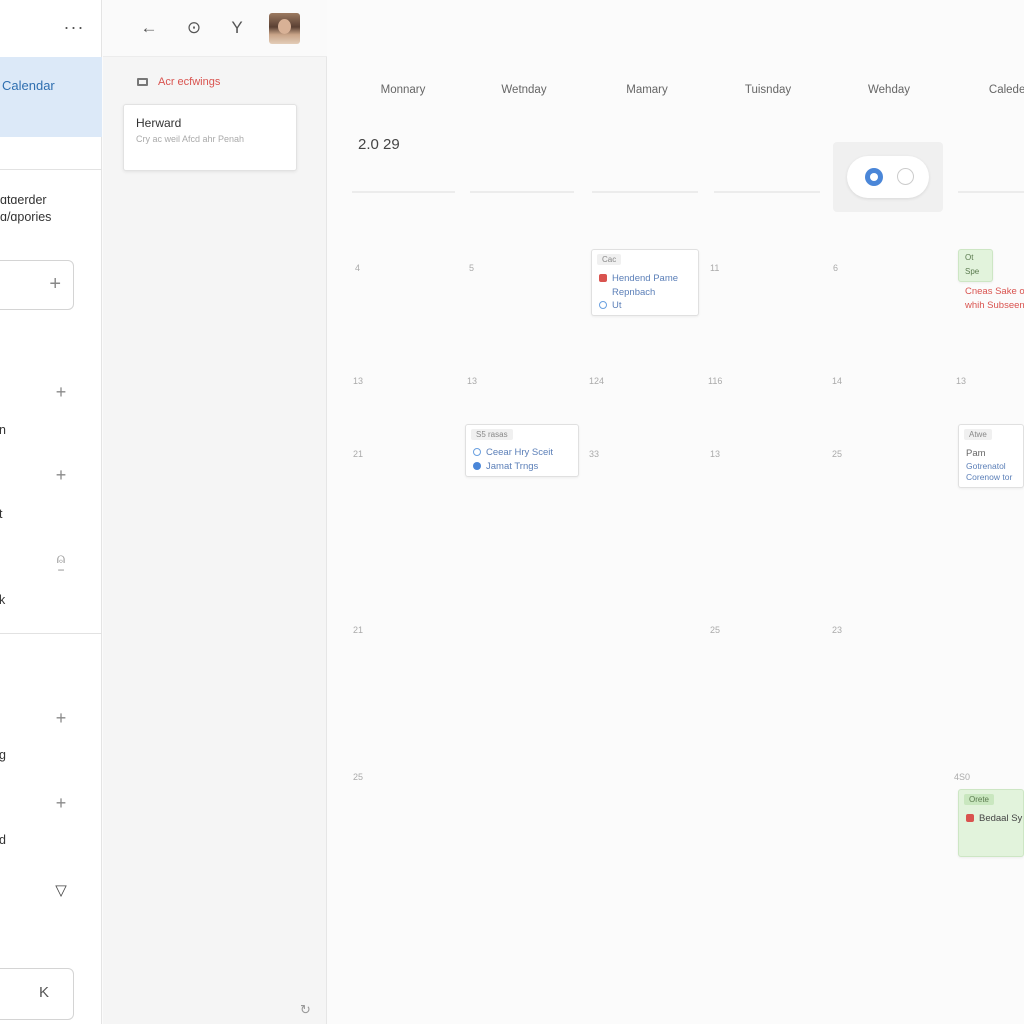 This screenshot has height=1024, width=1024. What do you see at coordinates (976, 453) in the screenshot?
I see `event-line-text: Pam` at bounding box center [976, 453].